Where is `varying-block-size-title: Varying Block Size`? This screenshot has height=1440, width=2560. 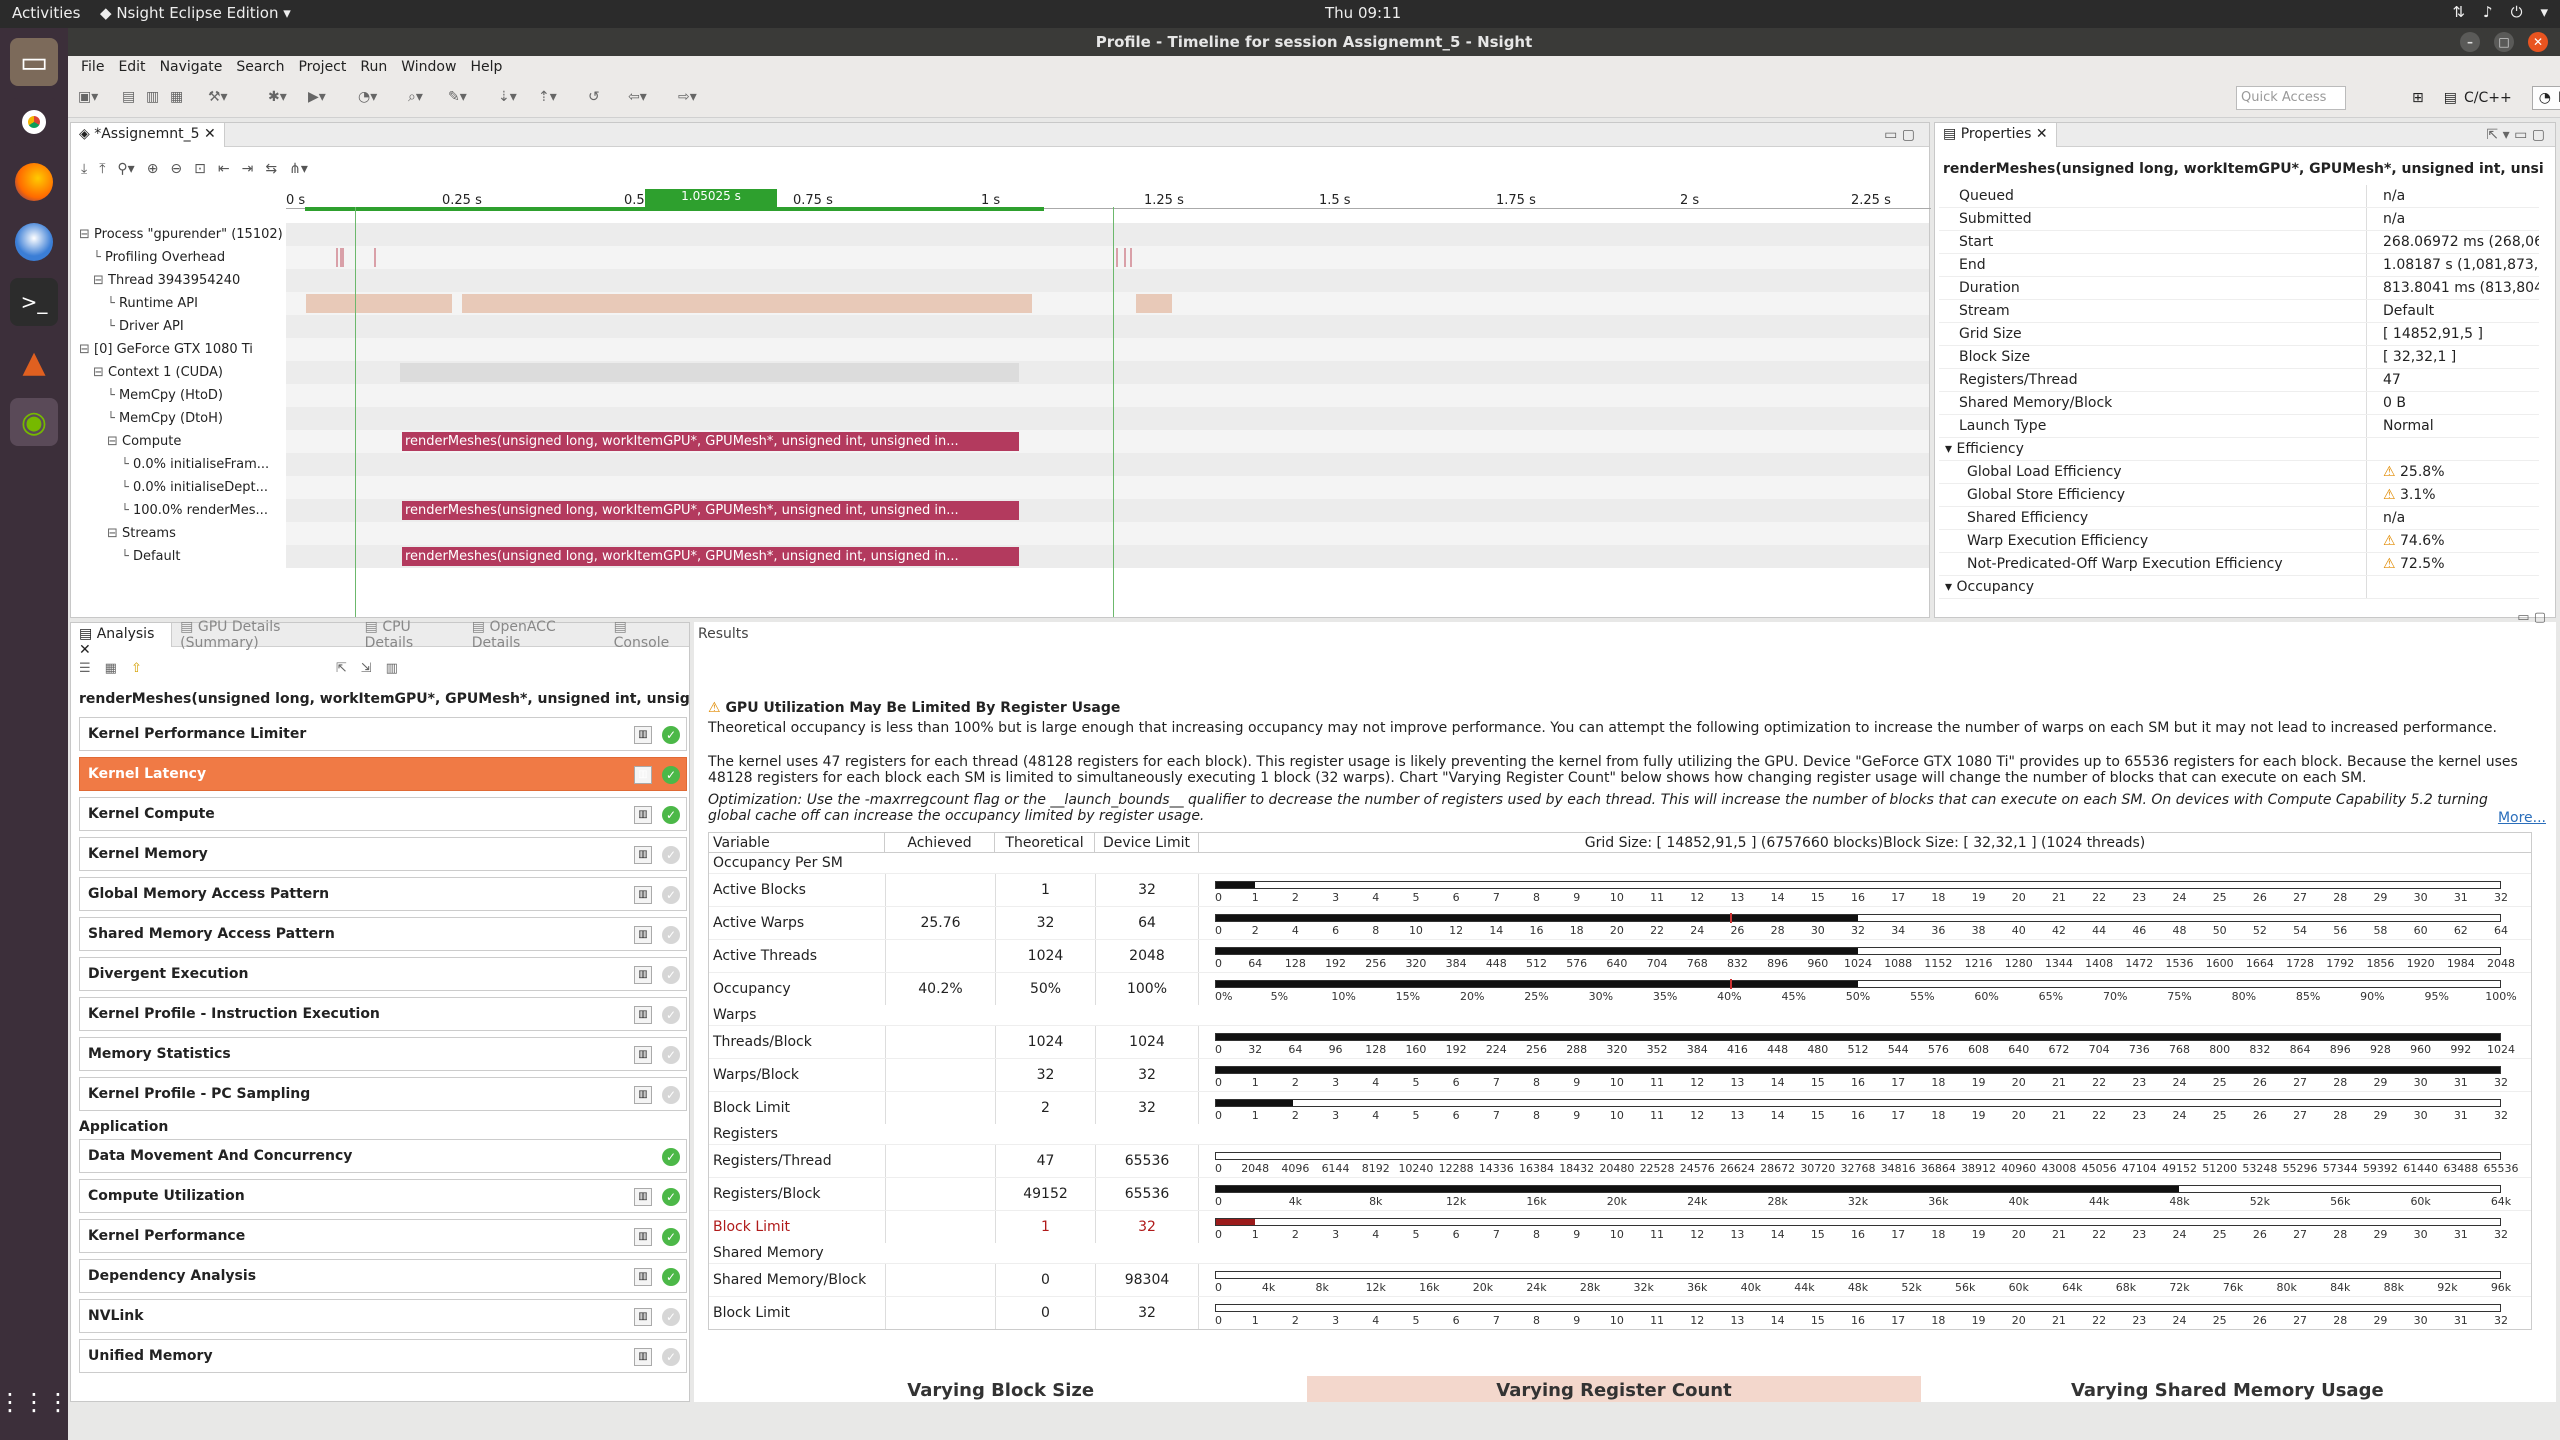
varying-block-size-title: Varying Block Size is located at coordinates (1000, 1389).